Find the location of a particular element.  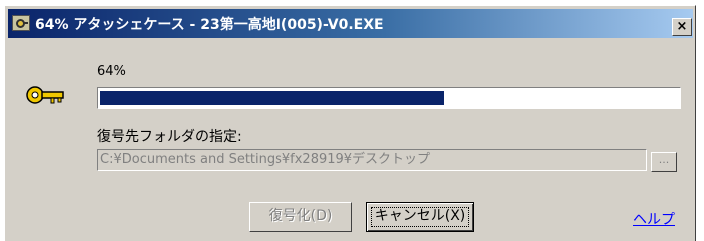

title-bar: 64% アタッシェケース - 23第一高地Ⅰ(005)-V0.EXE is located at coordinates (350, 23).